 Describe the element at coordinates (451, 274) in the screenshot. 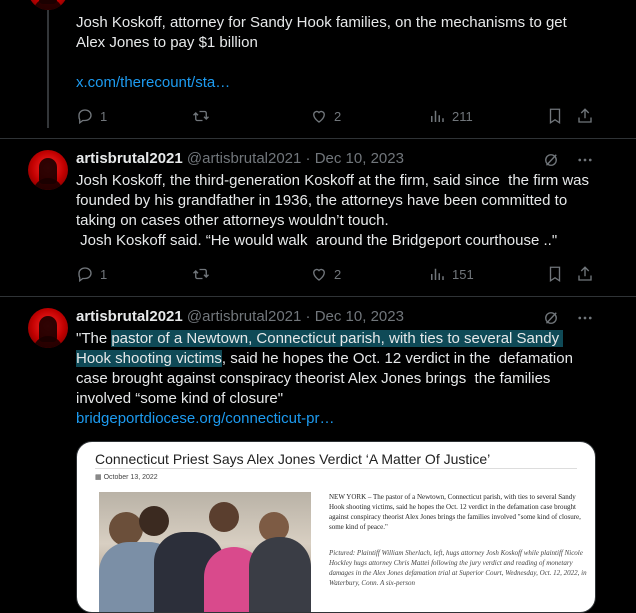

I see `views-button: 151` at that location.